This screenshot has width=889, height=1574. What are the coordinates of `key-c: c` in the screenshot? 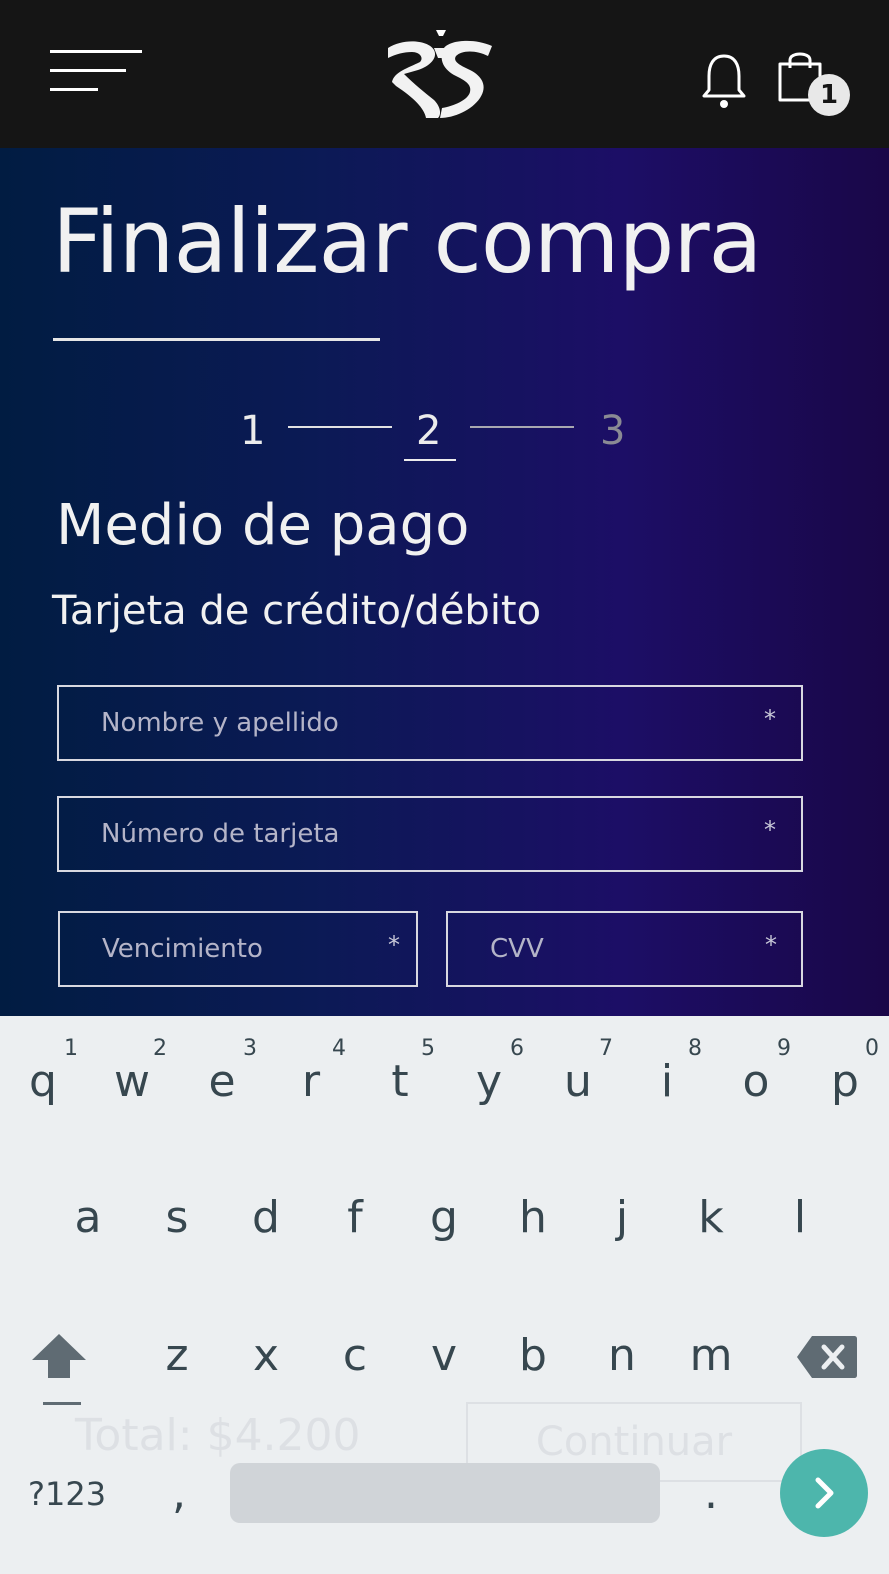 It's located at (355, 1355).